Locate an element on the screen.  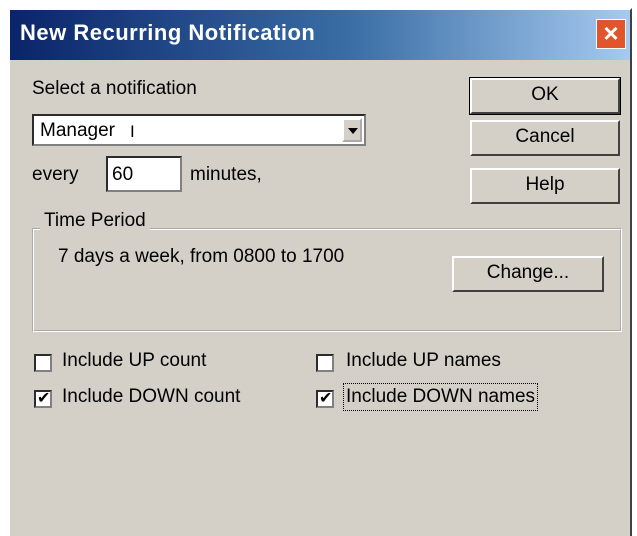
text-cursor-icon: I is located at coordinates (132, 131).